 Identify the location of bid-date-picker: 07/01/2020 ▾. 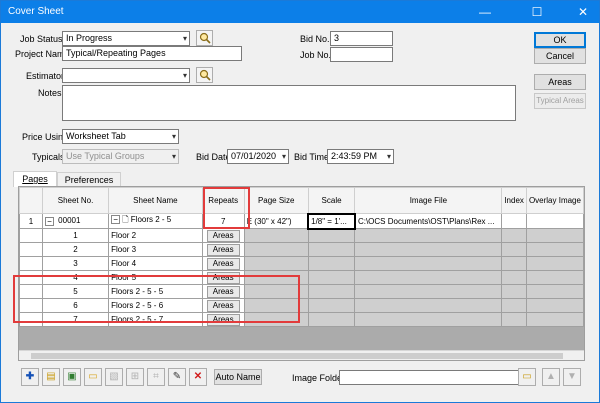
(258, 156).